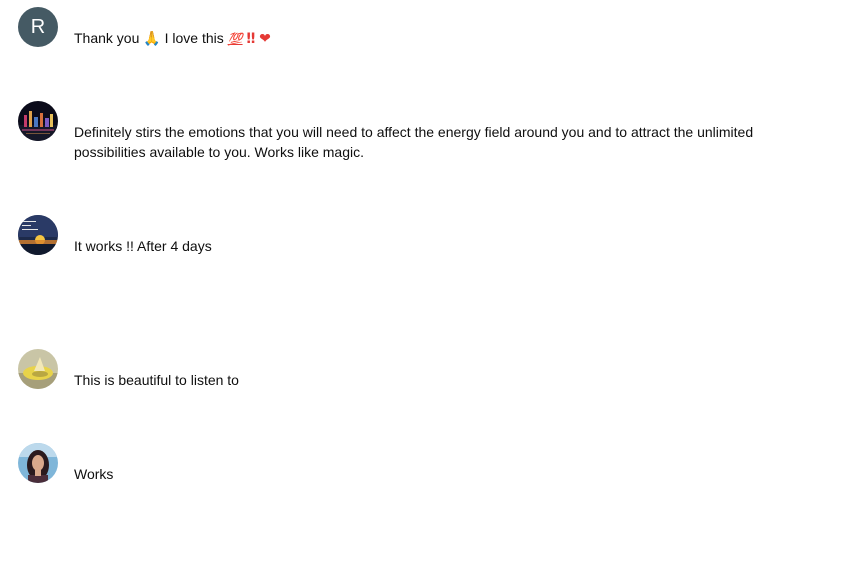 This screenshot has height=565, width=841. I want to click on heart-icon: ❤, so click(265, 39).